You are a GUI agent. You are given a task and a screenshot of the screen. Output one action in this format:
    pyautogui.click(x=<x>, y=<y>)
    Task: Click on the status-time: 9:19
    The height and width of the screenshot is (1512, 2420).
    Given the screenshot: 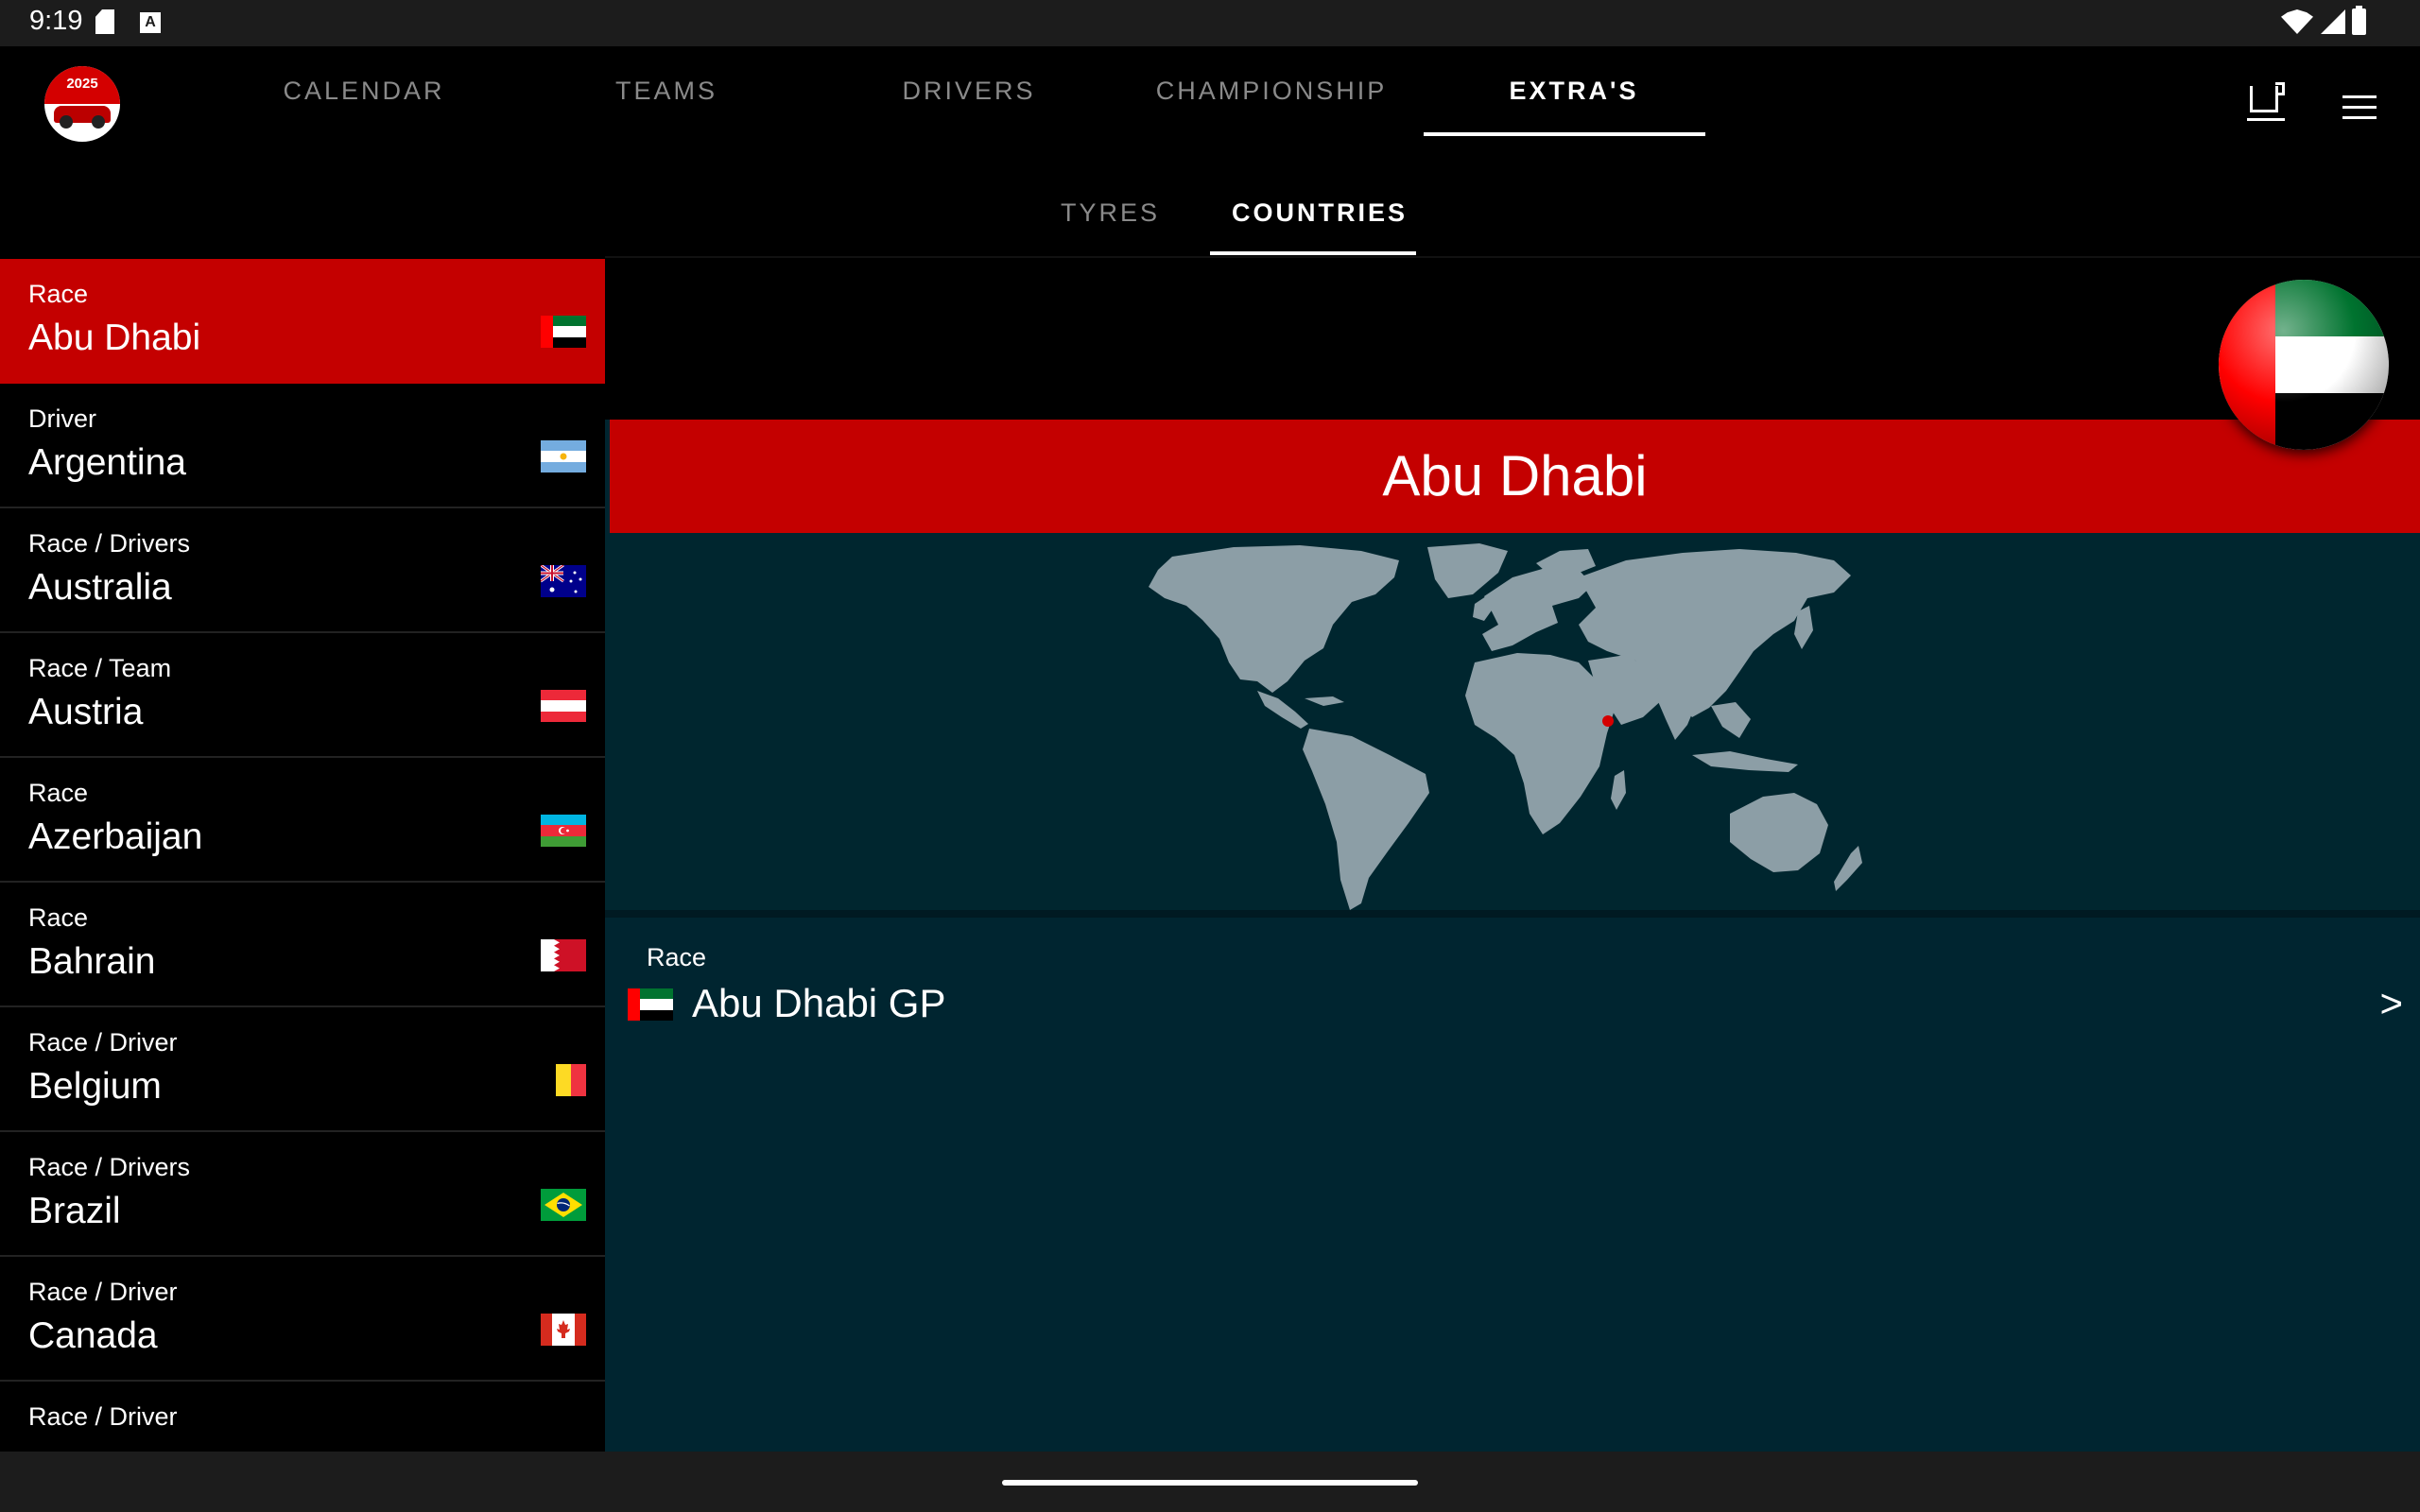 What is the action you would take?
    pyautogui.click(x=56, y=21)
    